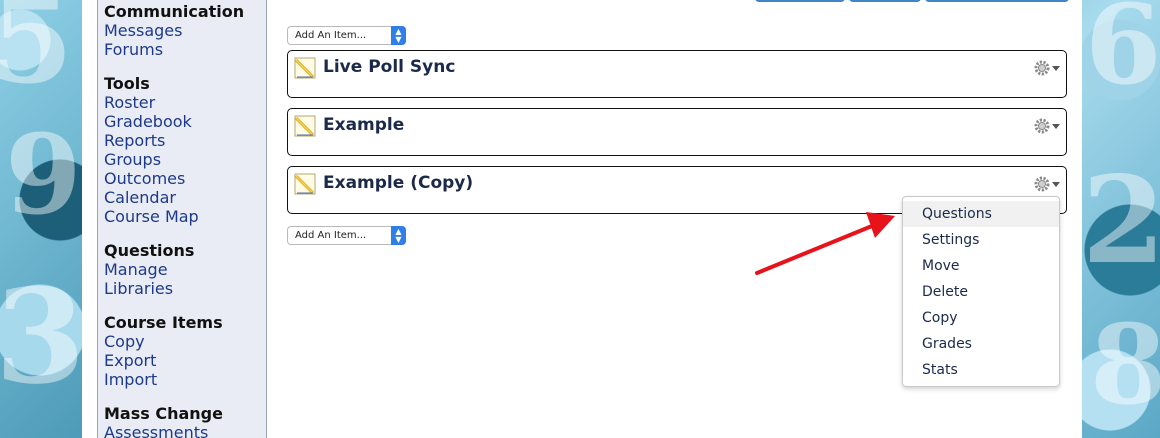 Image resolution: width=1160 pixels, height=438 pixels. I want to click on sidebar-link-assessments: Assessments, so click(185, 430).